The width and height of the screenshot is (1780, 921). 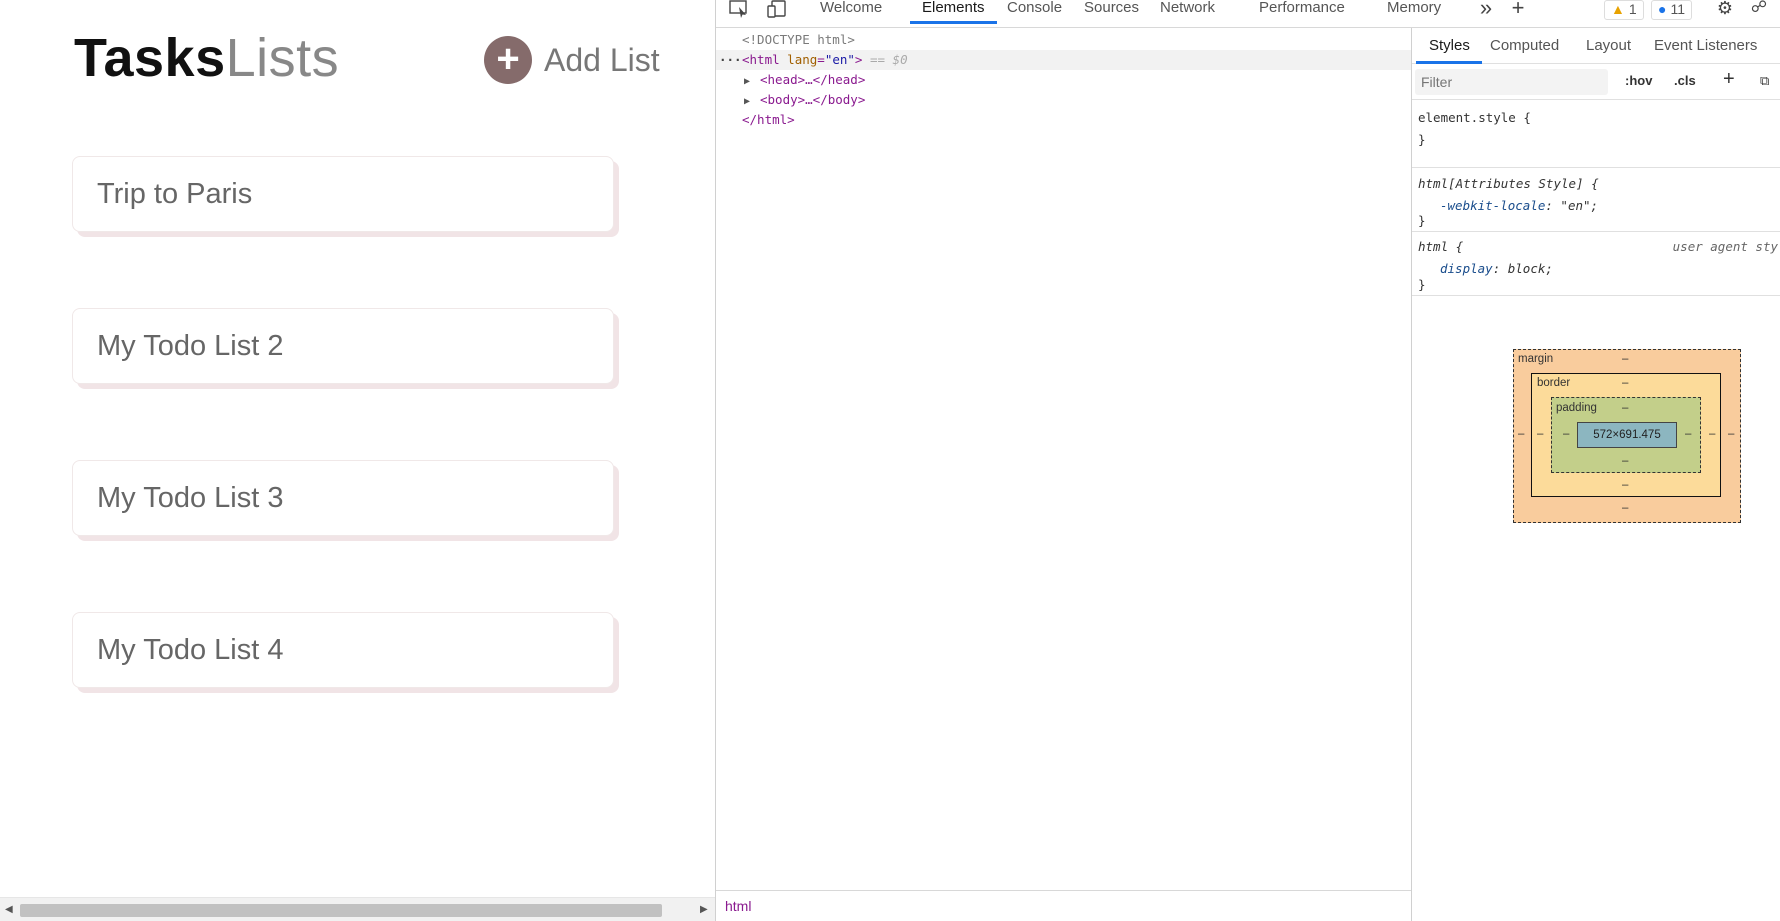 I want to click on plus-icon: +, so click(x=508, y=60).